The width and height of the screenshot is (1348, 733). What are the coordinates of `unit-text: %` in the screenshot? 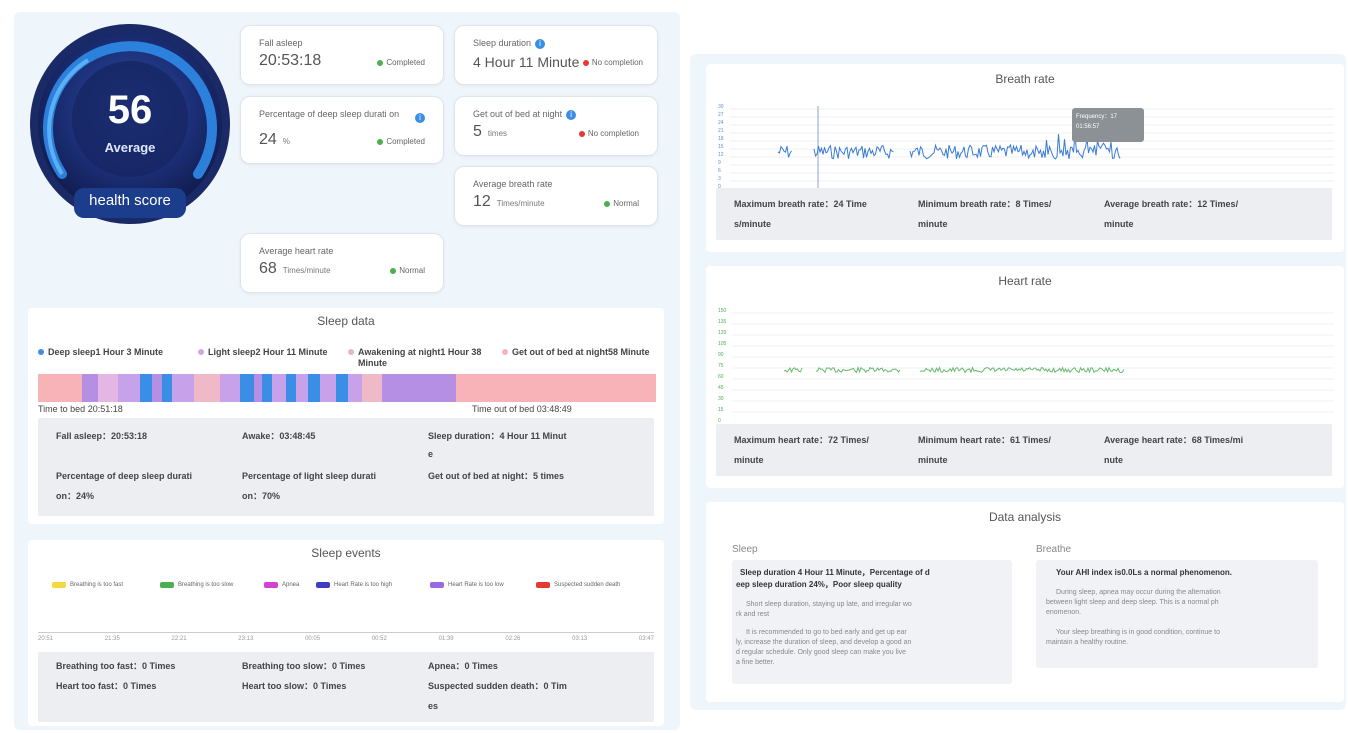 It's located at (286, 141).